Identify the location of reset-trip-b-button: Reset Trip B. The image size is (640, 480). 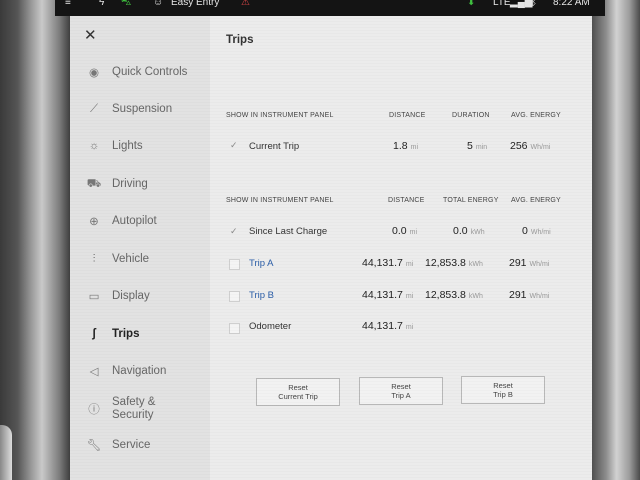
(503, 390).